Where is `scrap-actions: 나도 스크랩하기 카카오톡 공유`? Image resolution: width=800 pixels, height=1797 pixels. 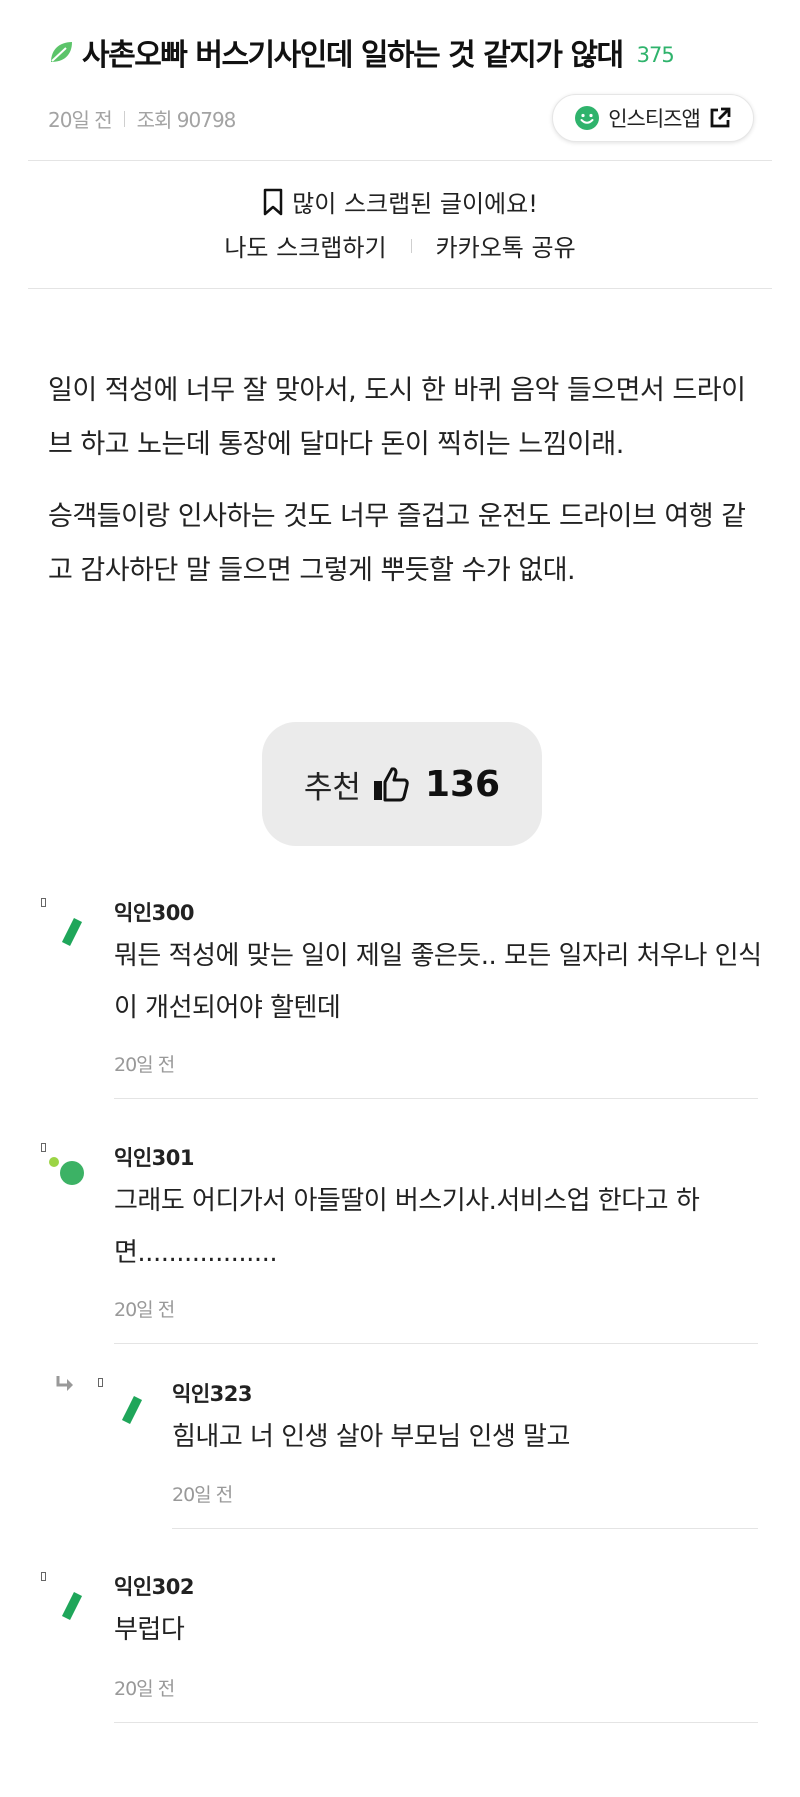 scrap-actions: 나도 스크랩하기 카카오톡 공유 is located at coordinates (400, 245).